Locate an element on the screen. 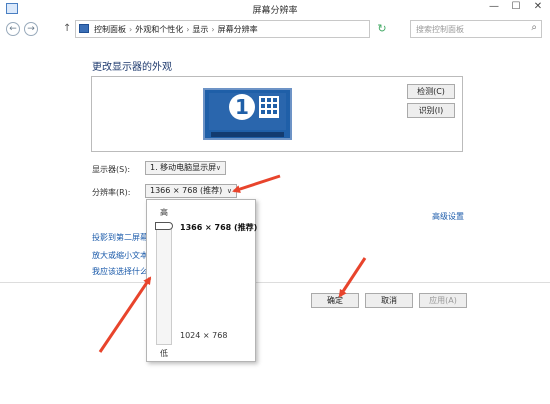 The height and width of the screenshot is (404, 550). min-resolution-label: 1024 × 768 is located at coordinates (204, 335).